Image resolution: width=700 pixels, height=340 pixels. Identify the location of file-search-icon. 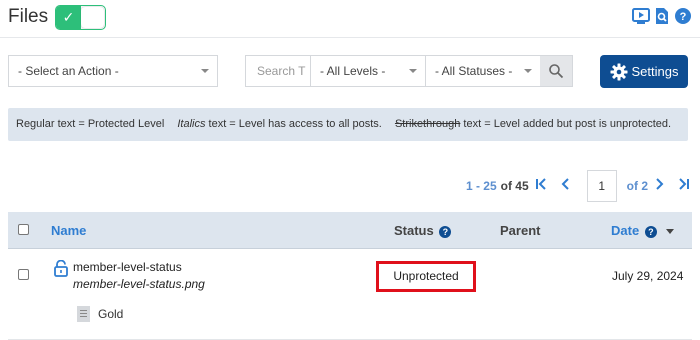
(662, 16).